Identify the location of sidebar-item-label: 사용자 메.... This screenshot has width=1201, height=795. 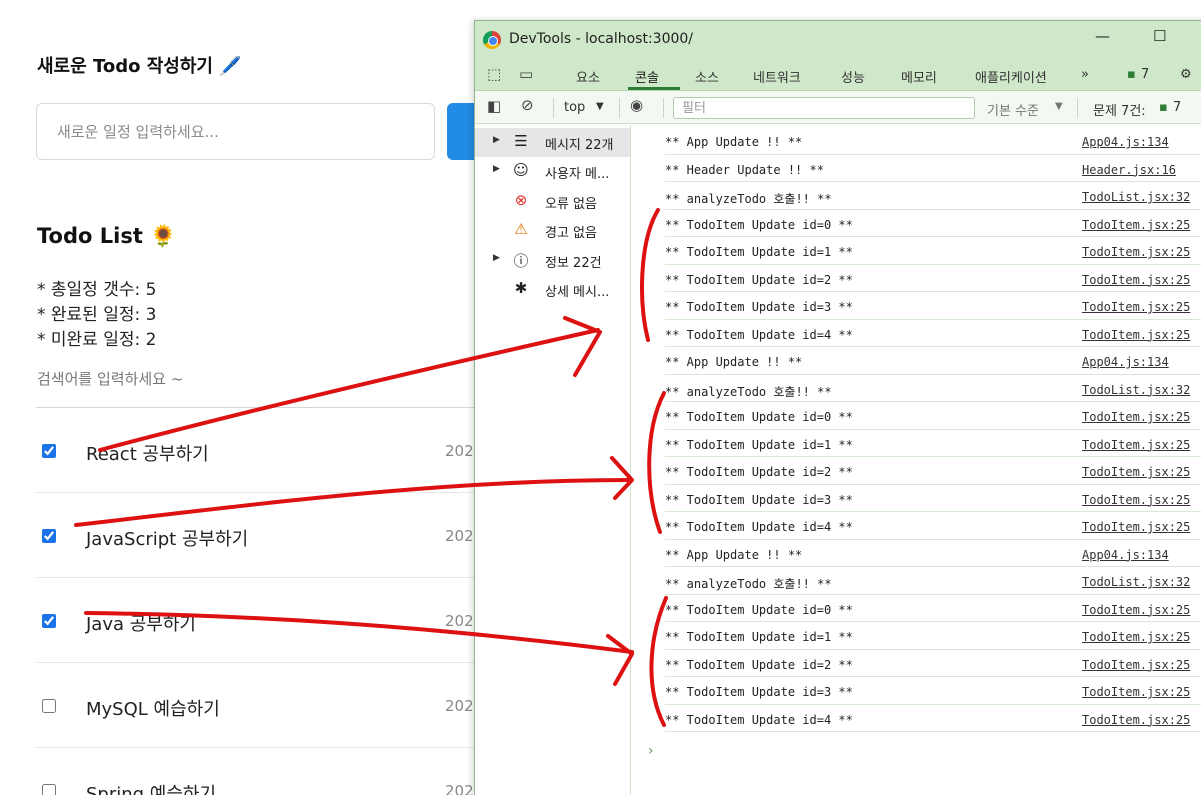
(577, 174).